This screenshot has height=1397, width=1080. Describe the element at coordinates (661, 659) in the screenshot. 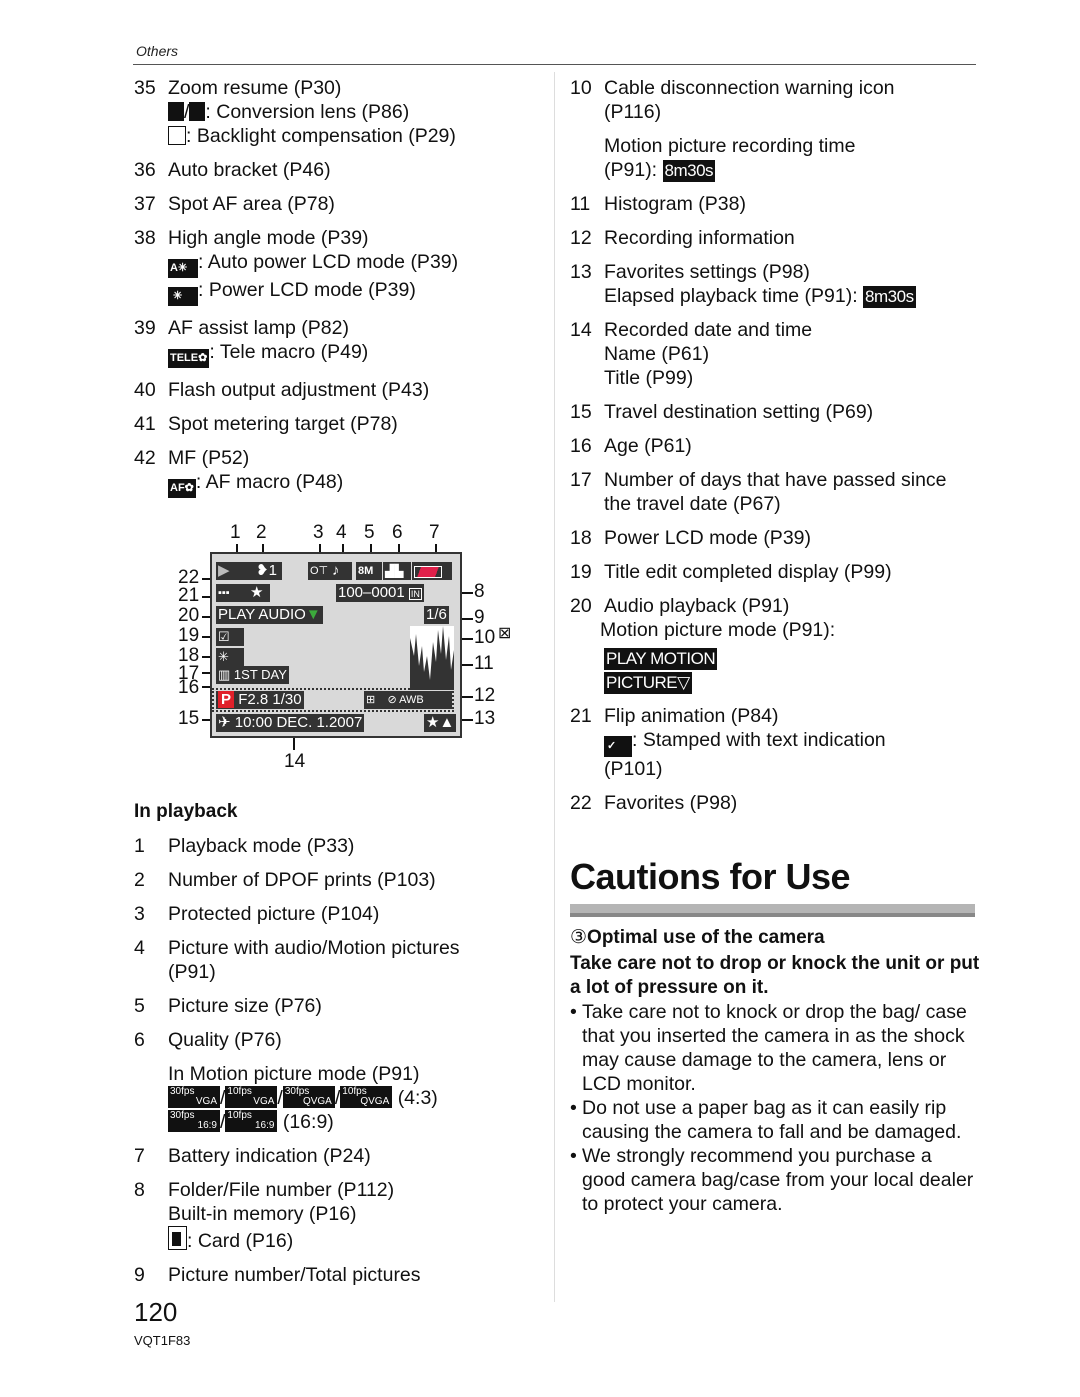

I see `play-motion-tag: PLAY MOTION` at that location.